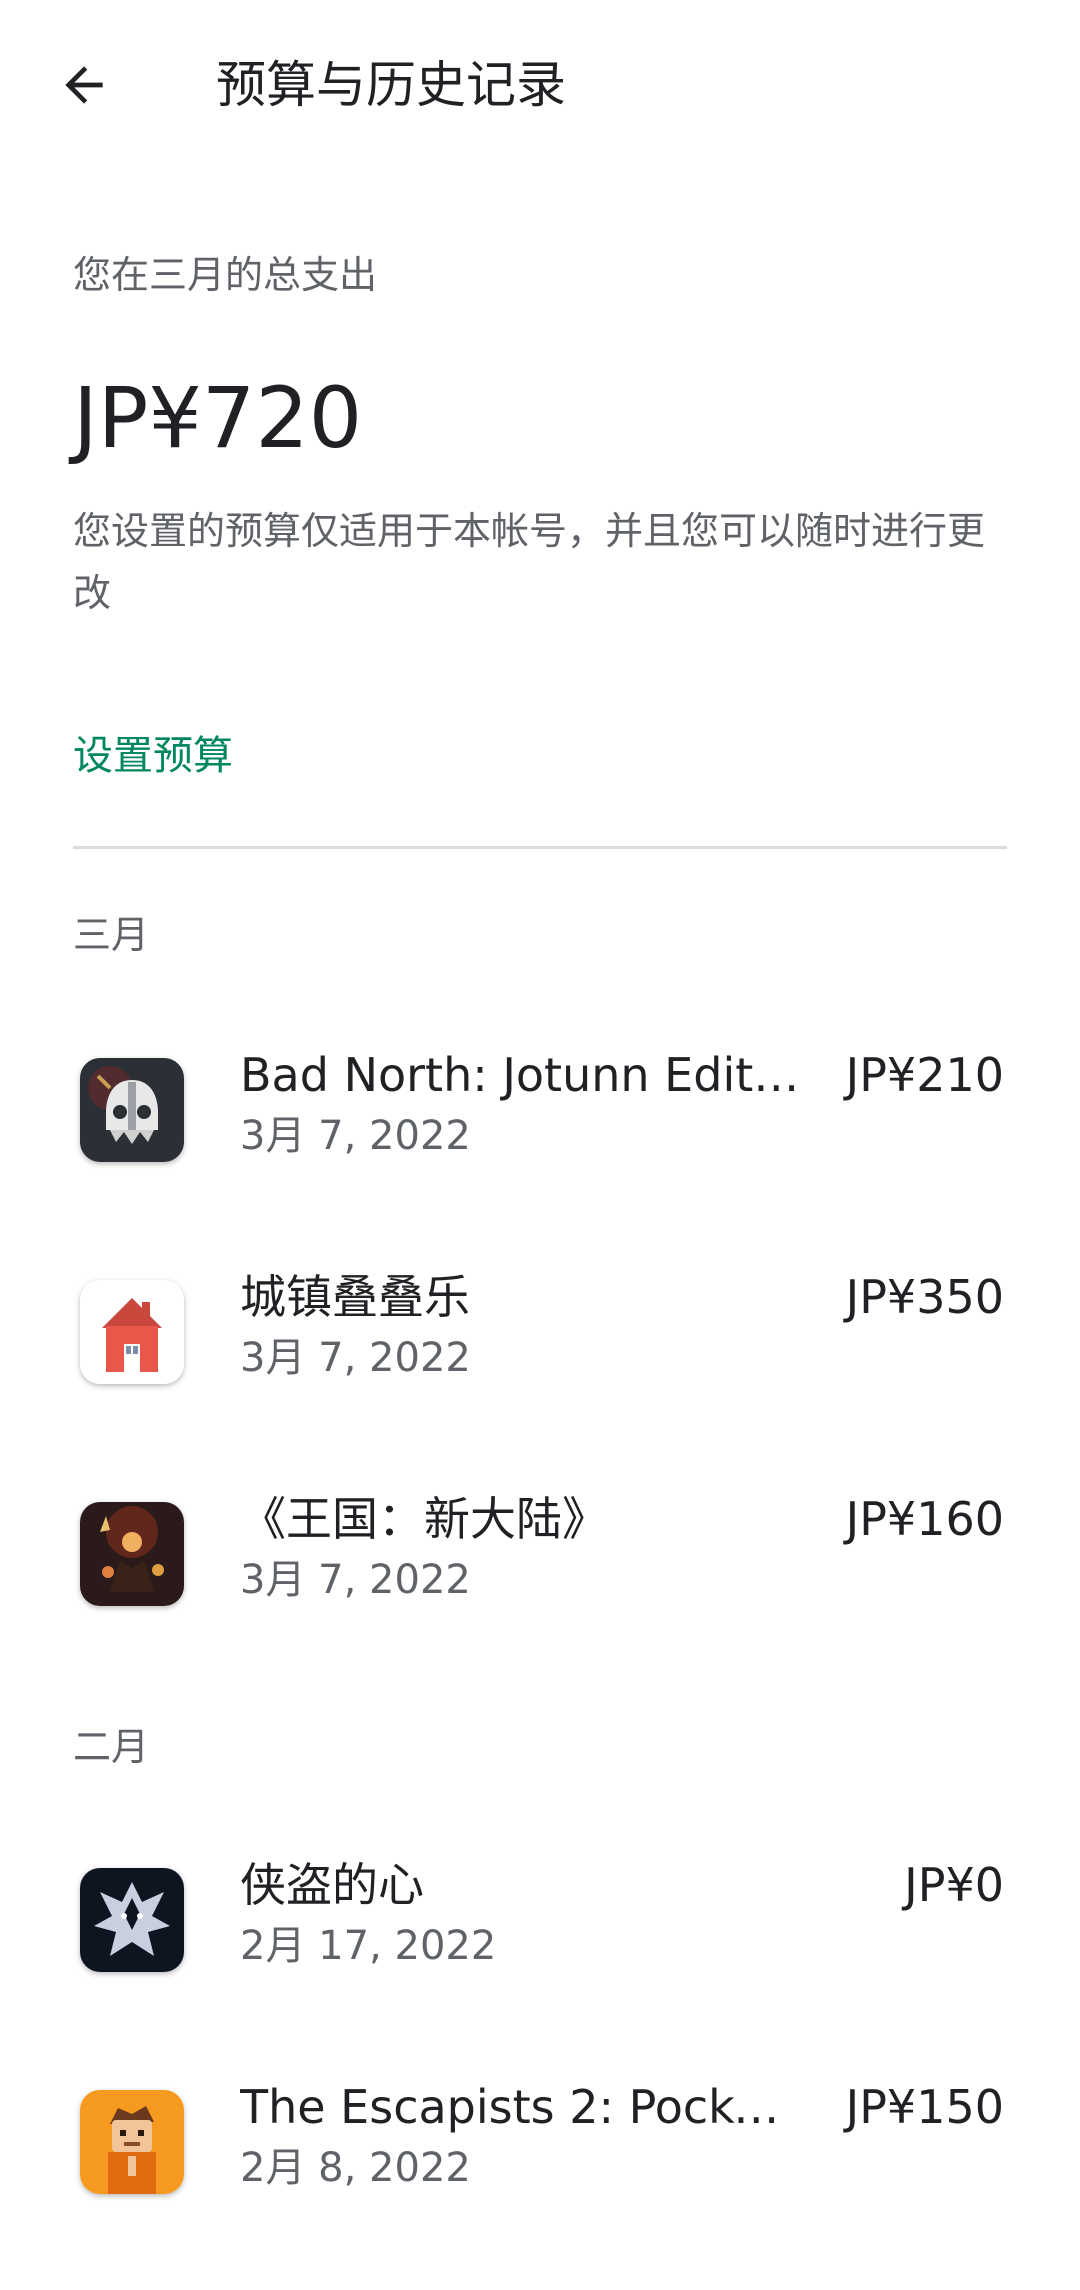  I want to click on townscaper-house-icon, so click(132, 1332).